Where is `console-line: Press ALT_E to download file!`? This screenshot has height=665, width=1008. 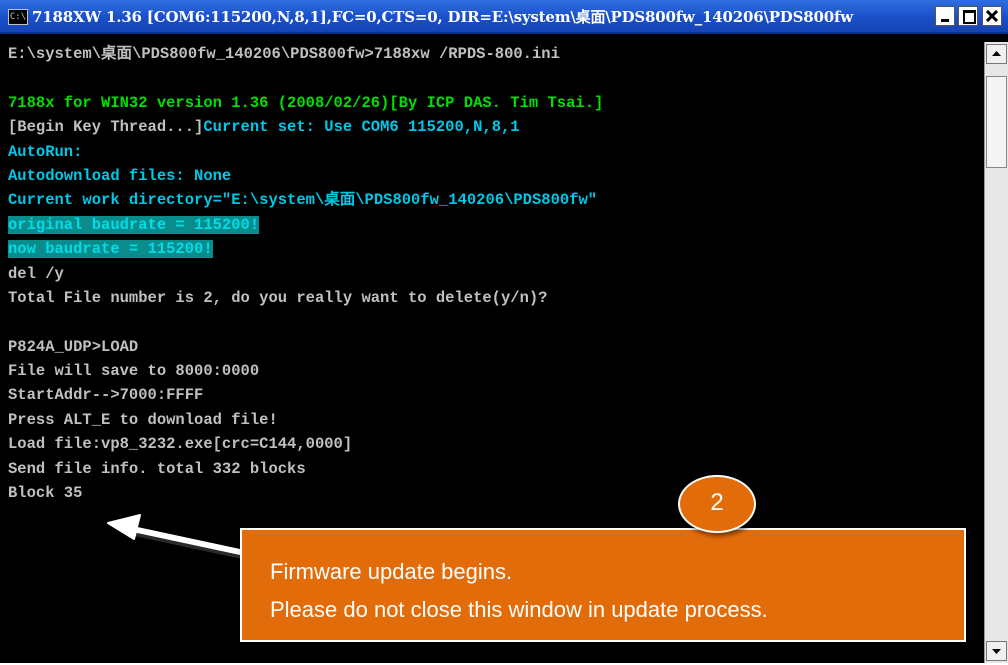
console-line: Press ALT_E to download file! is located at coordinates (143, 419).